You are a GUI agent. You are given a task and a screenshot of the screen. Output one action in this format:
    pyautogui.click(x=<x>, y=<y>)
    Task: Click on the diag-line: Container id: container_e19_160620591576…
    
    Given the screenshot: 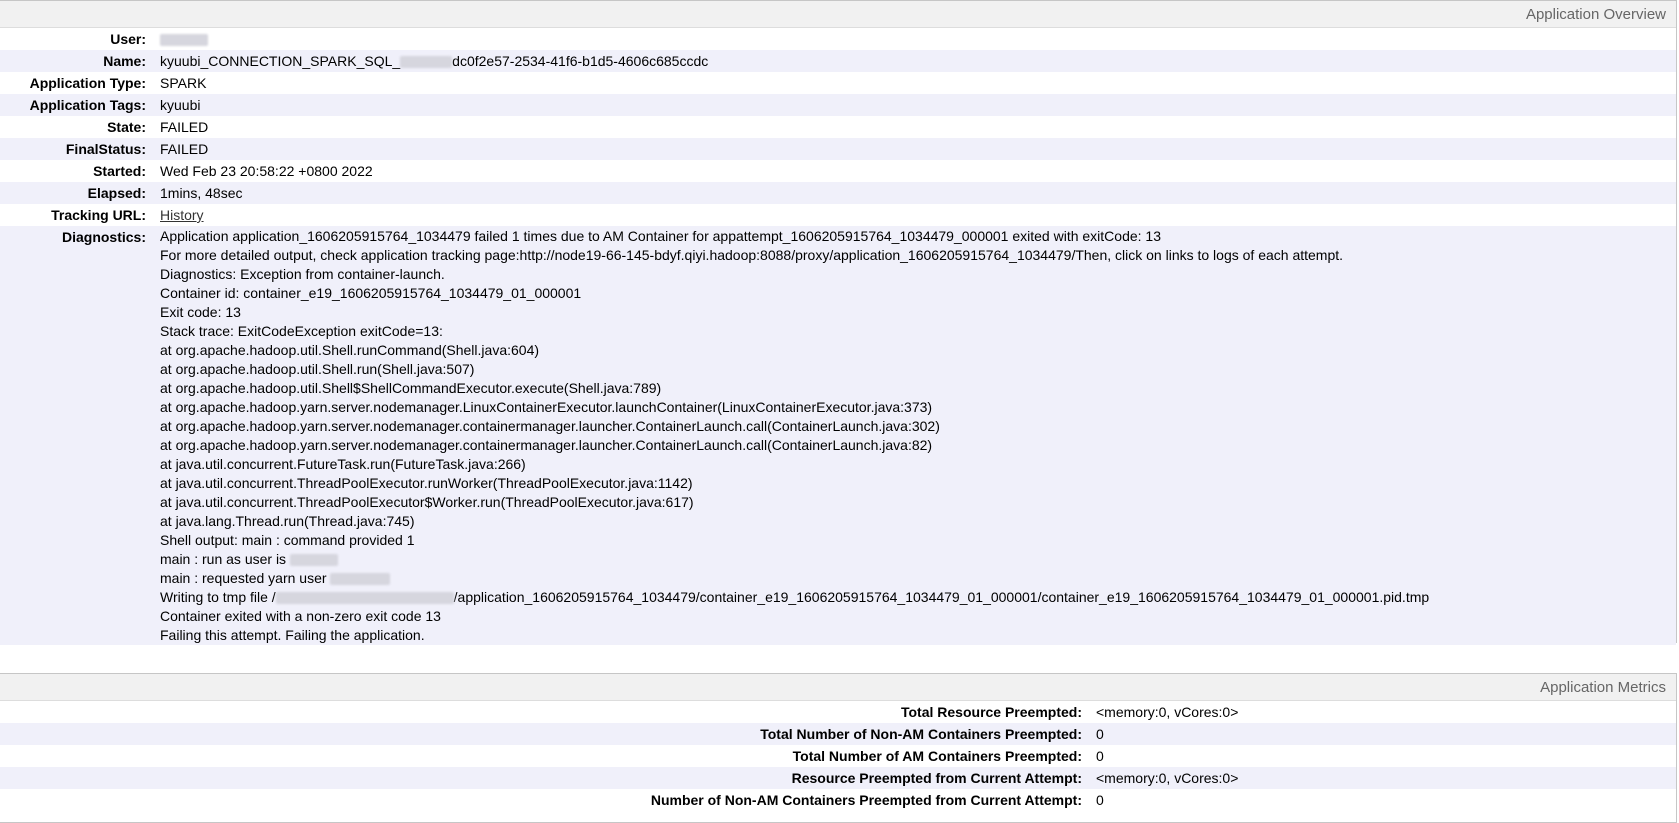 What is the action you would take?
    pyautogui.click(x=371, y=293)
    